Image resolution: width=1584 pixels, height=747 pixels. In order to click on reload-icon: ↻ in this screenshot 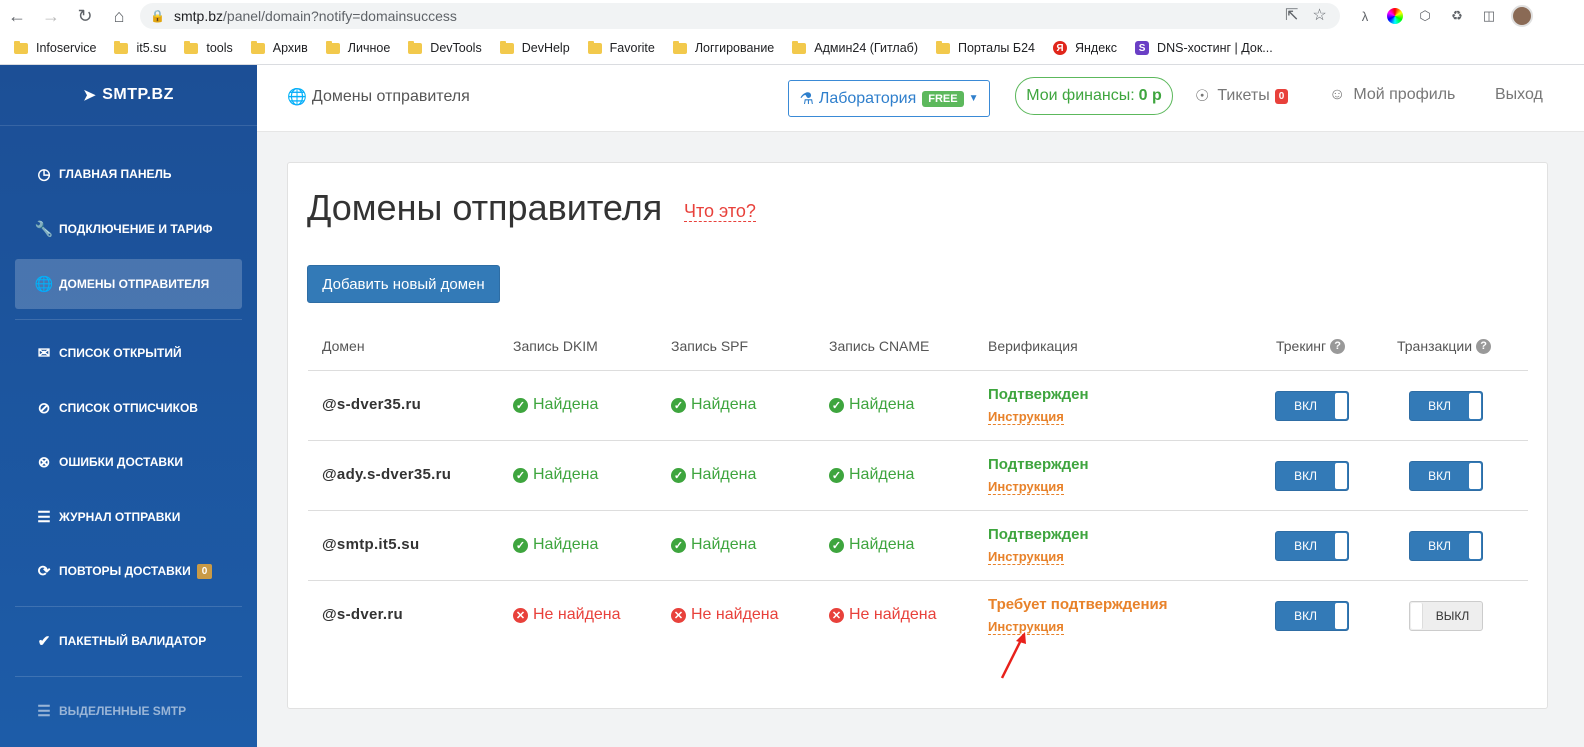, I will do `click(85, 16)`.